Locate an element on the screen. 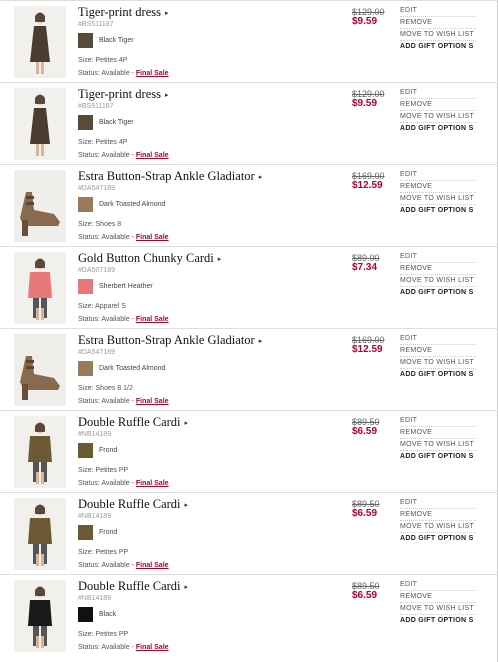  color-line: Frond is located at coordinates (208, 450).